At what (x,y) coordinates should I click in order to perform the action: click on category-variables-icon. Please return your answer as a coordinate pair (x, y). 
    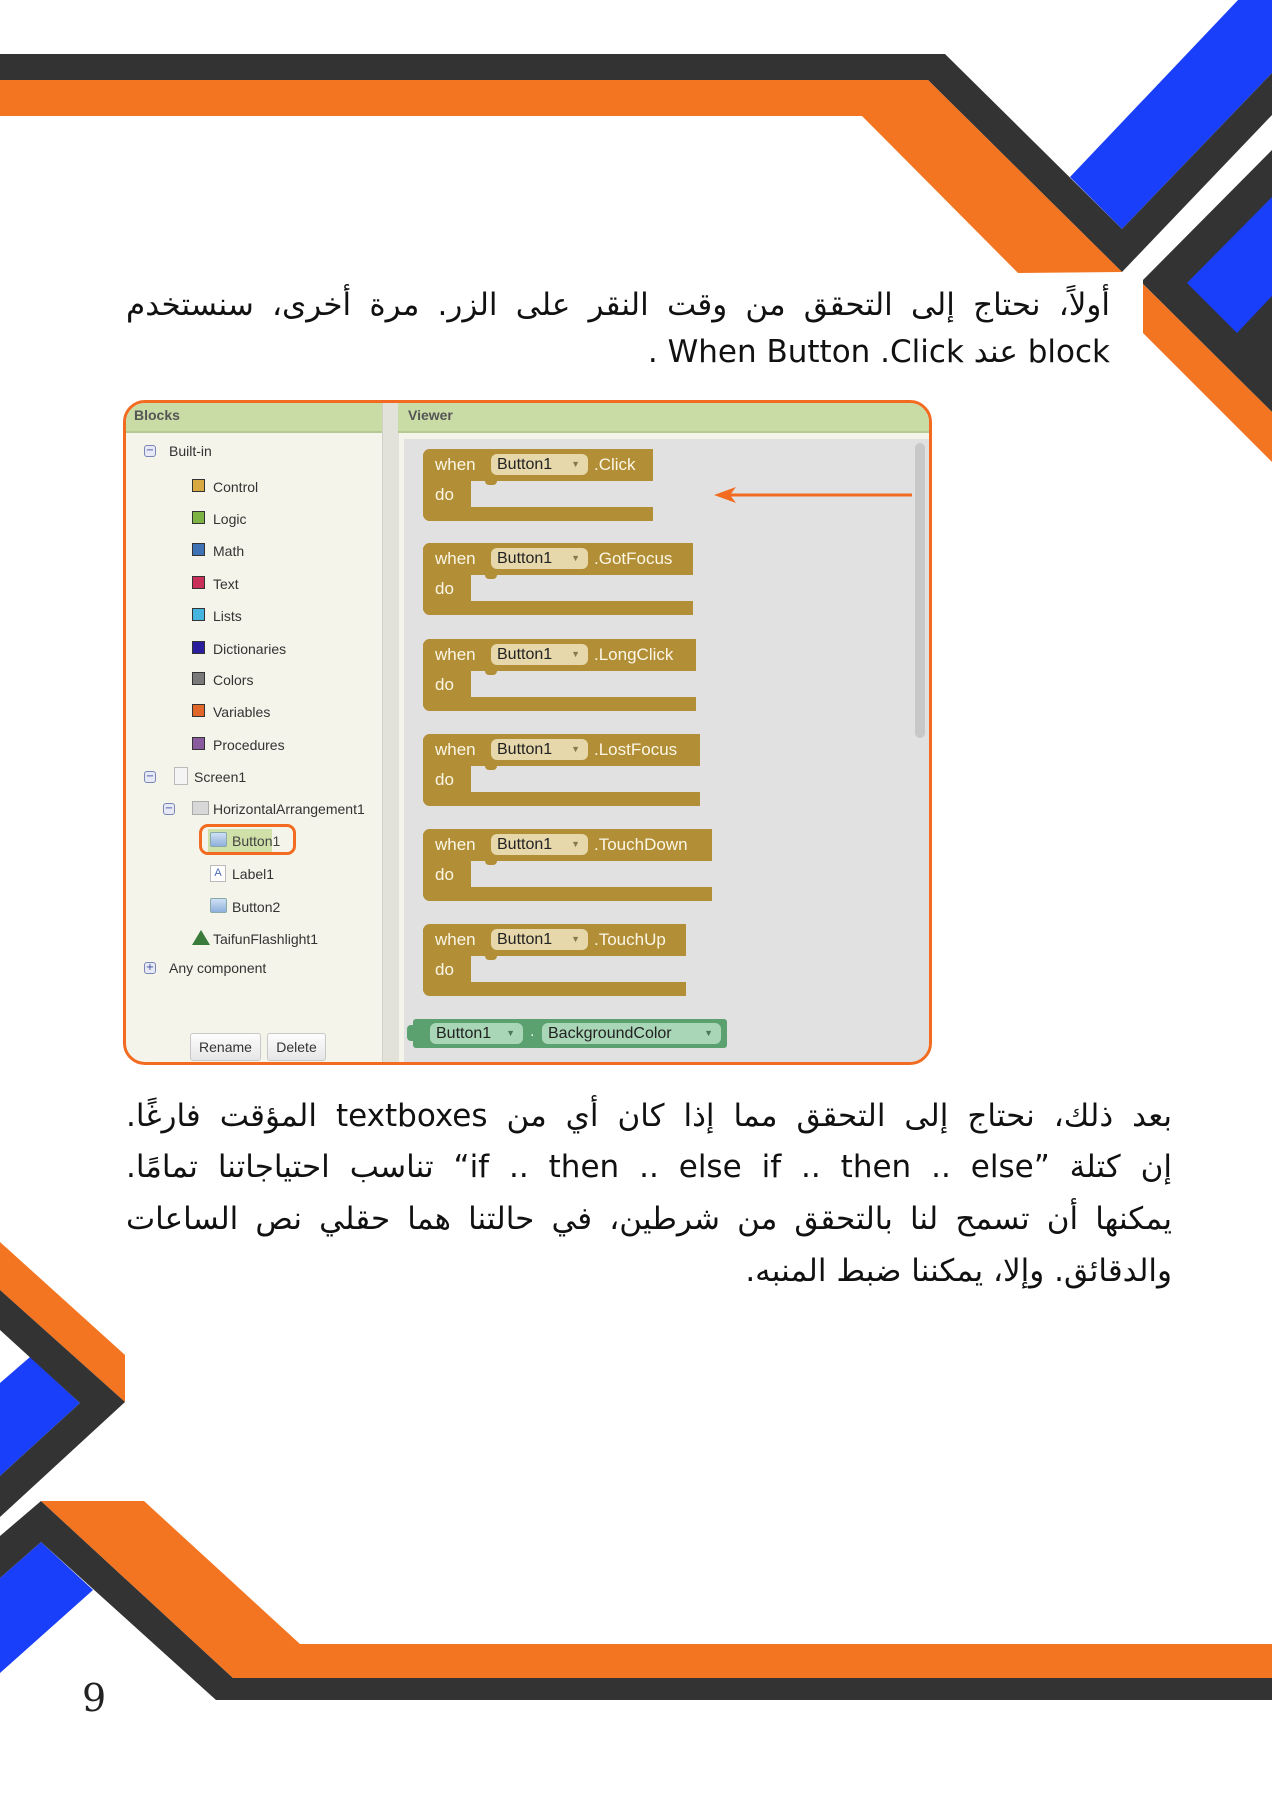
    Looking at the image, I should click on (198, 710).